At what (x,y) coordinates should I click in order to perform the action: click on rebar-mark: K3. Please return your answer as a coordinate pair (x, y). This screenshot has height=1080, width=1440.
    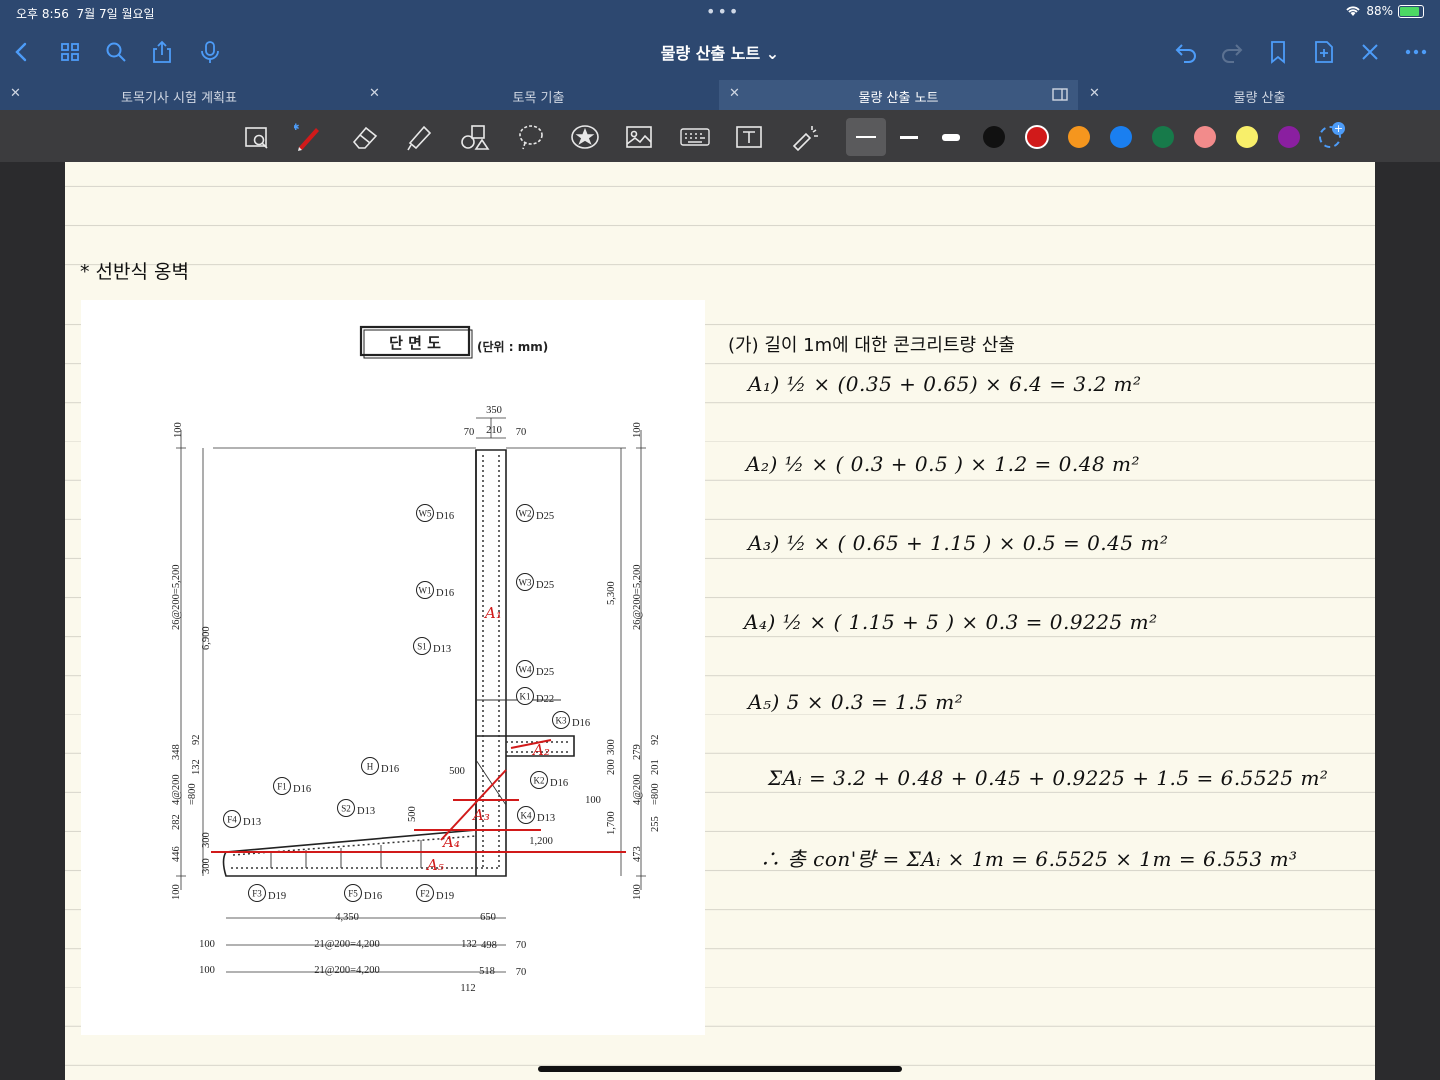
    Looking at the image, I should click on (561, 721).